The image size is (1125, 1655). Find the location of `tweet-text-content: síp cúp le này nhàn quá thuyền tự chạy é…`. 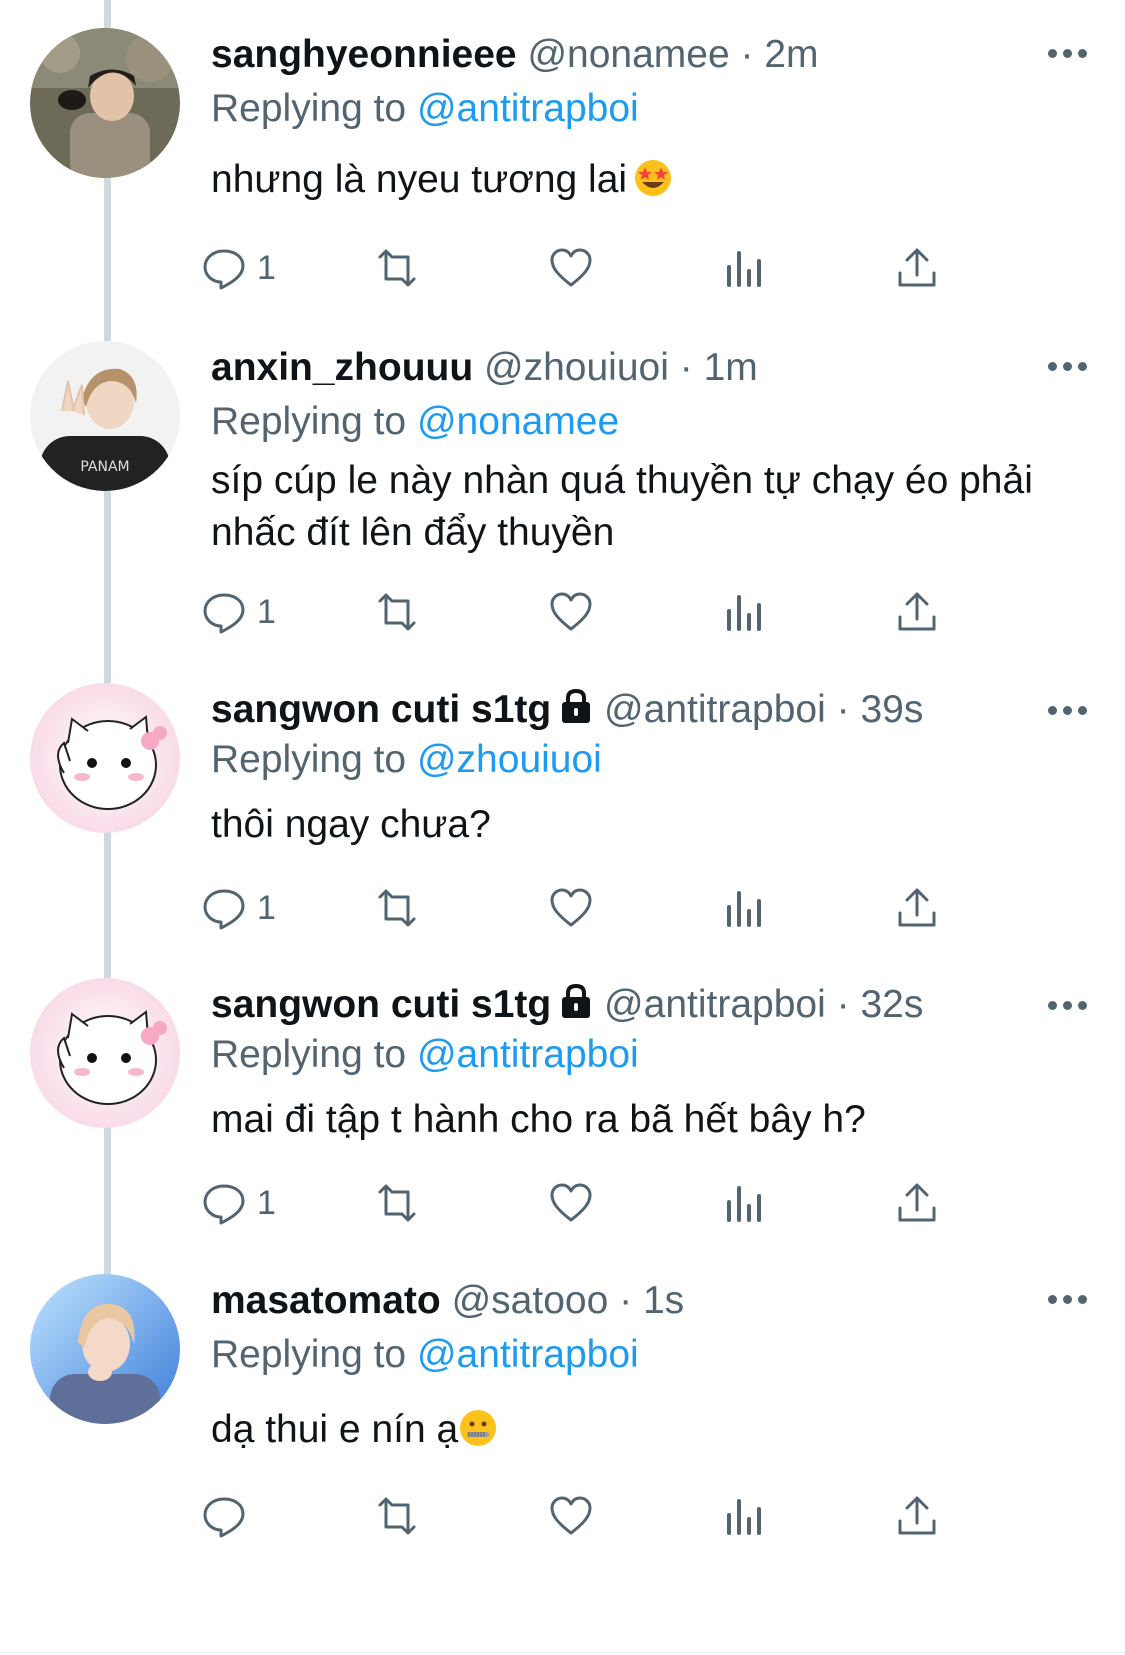

tweet-text-content: síp cúp le này nhàn quá thuyền tự chạy é… is located at coordinates (622, 506).